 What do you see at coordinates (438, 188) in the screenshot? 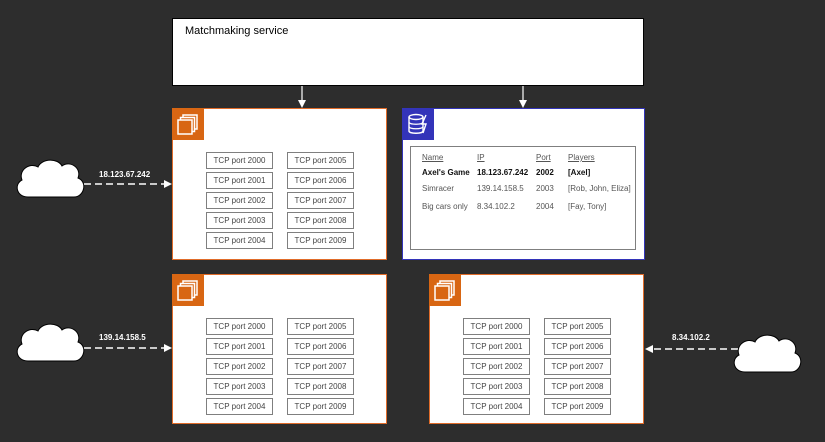
I see `table-cell-name: Simracer` at bounding box center [438, 188].